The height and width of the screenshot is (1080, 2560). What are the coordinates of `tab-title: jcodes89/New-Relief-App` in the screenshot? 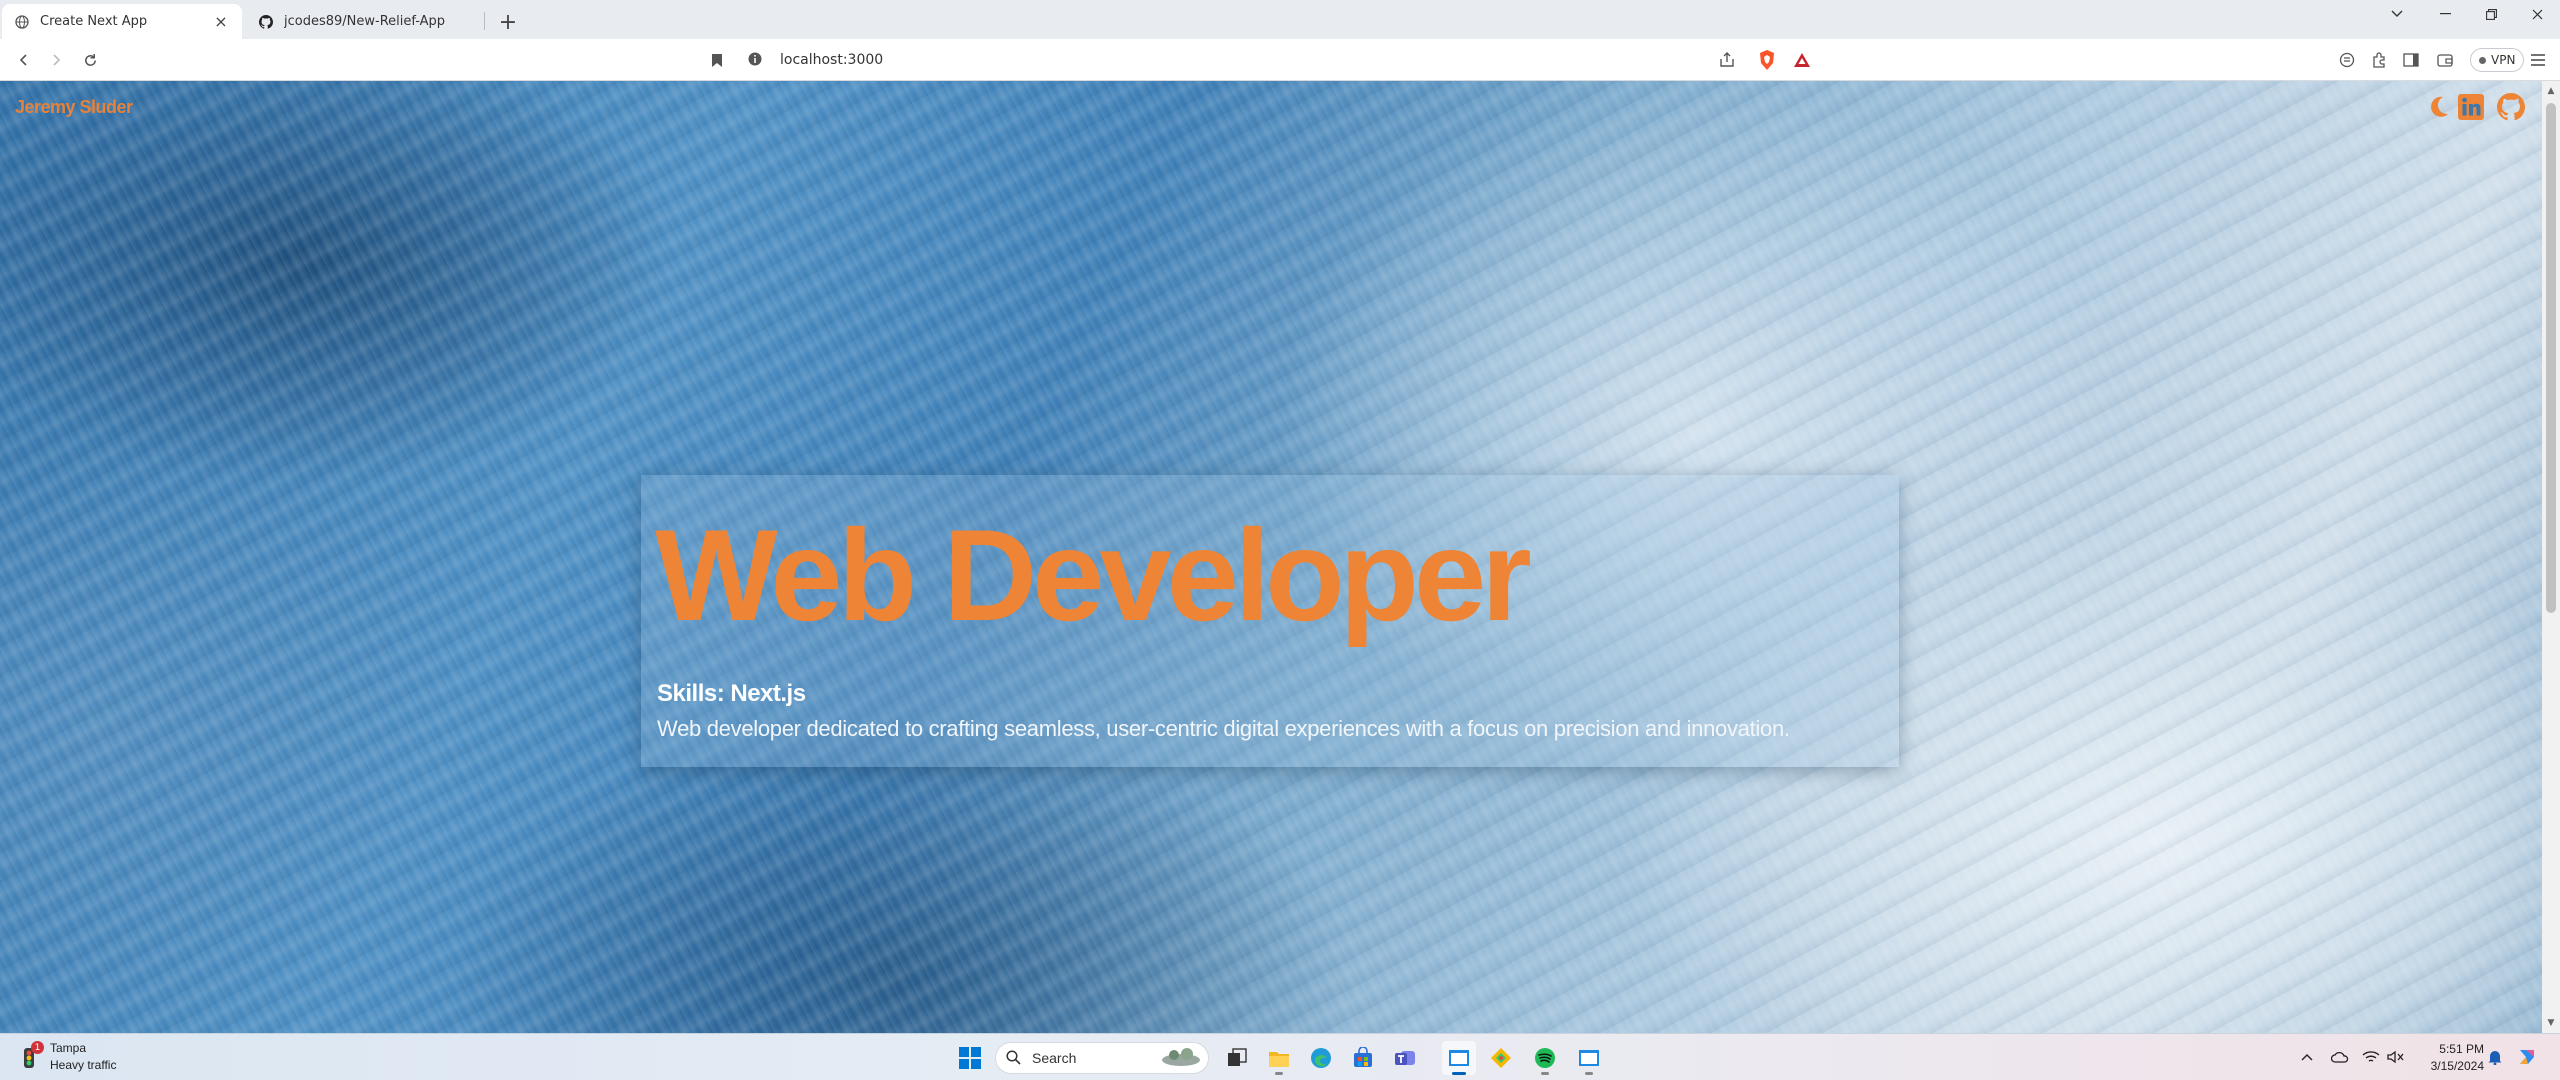 It's located at (365, 21).